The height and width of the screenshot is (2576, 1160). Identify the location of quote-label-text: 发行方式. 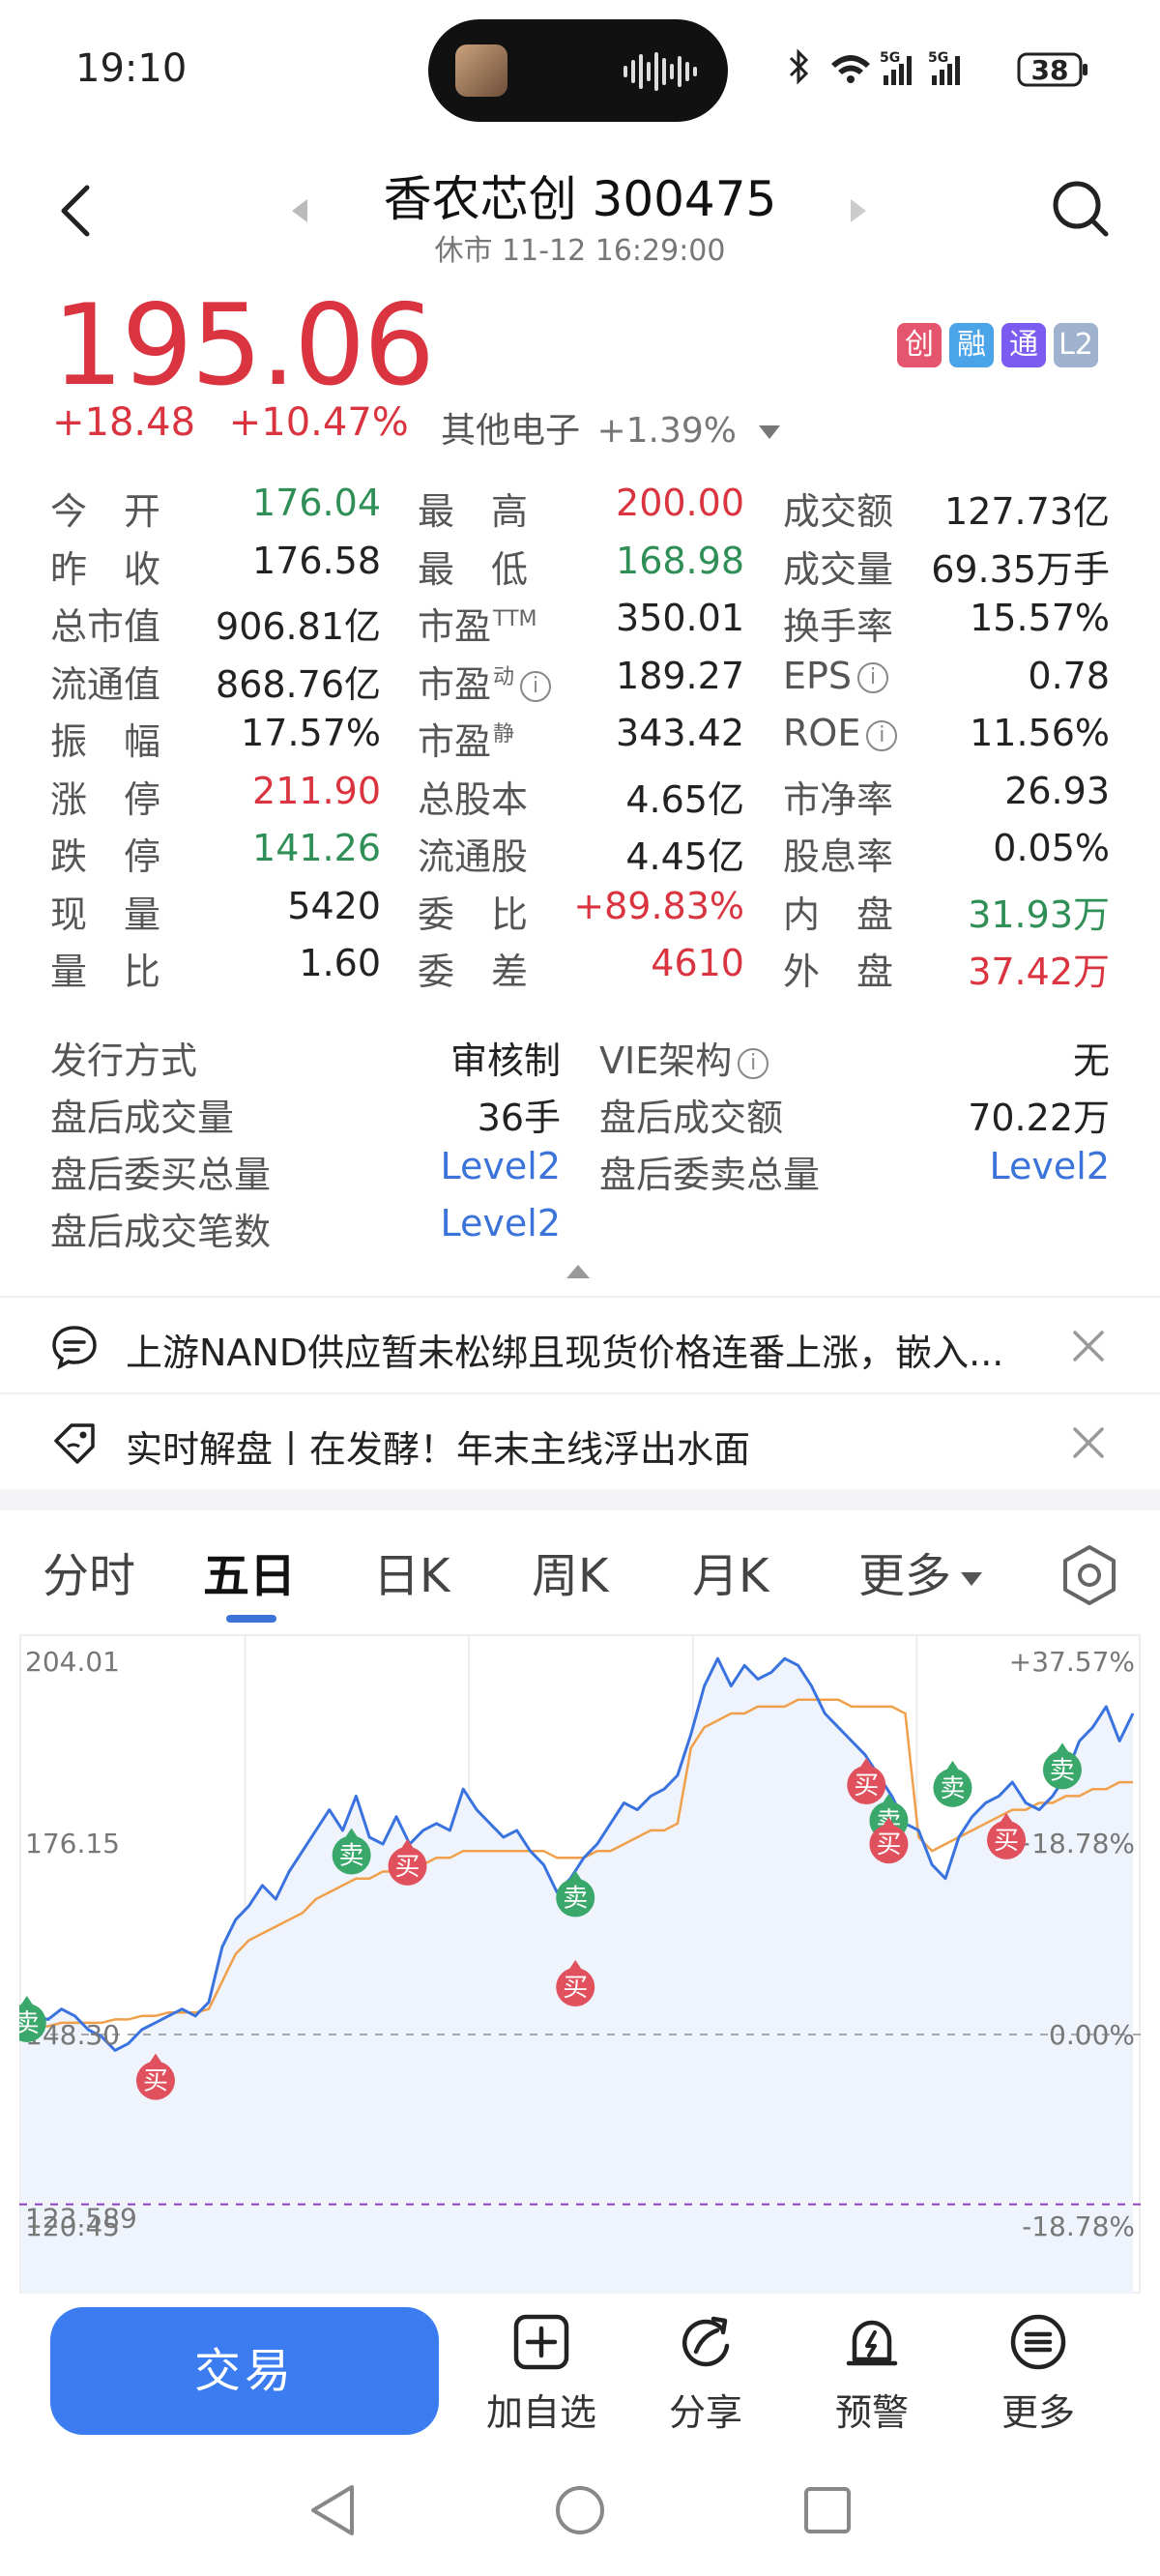
(124, 1060).